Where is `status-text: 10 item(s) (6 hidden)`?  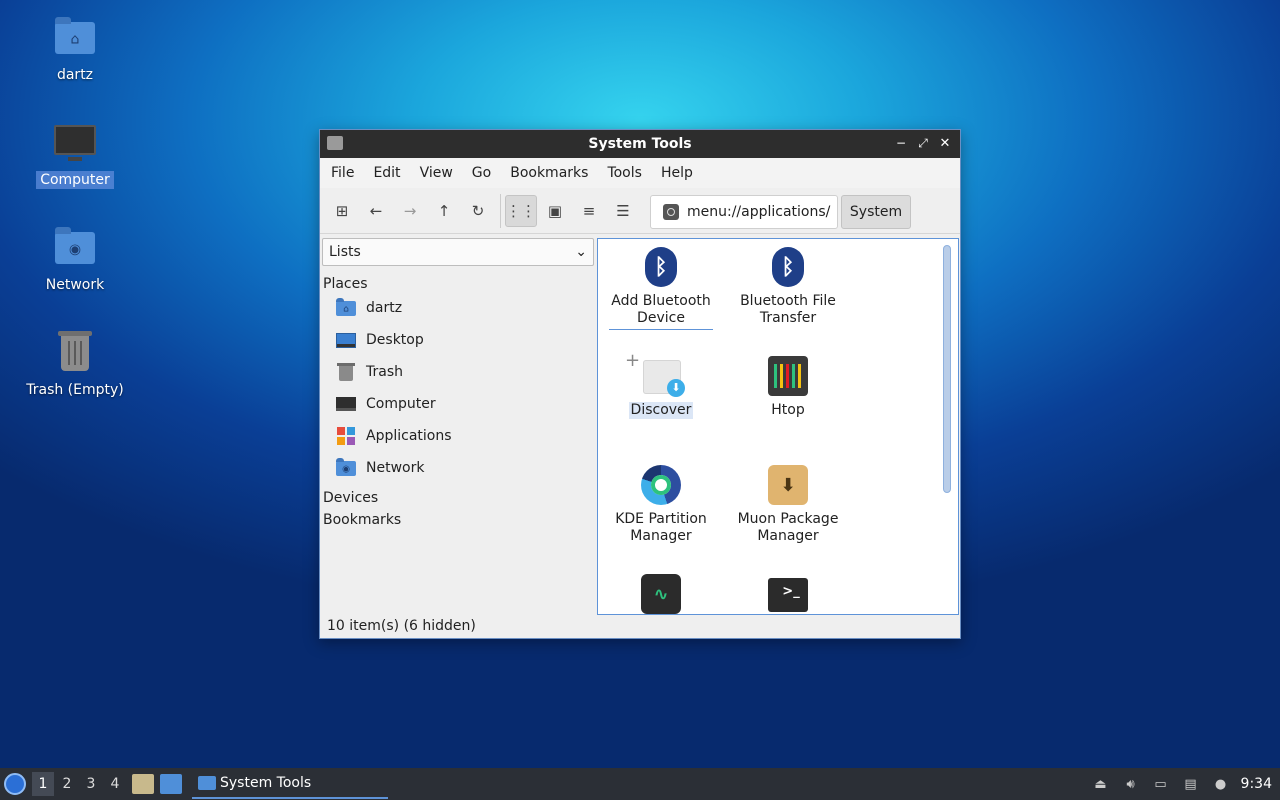
status-text: 10 item(s) (6 hidden) is located at coordinates (401, 626).